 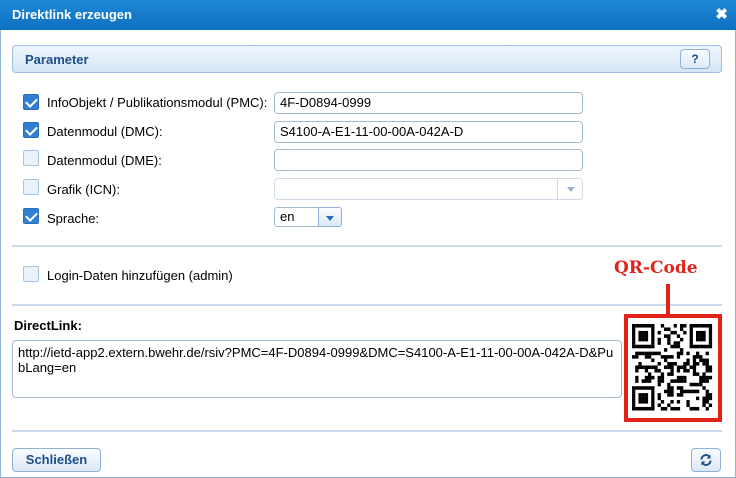 I want to click on language-select: en, so click(x=297, y=217).